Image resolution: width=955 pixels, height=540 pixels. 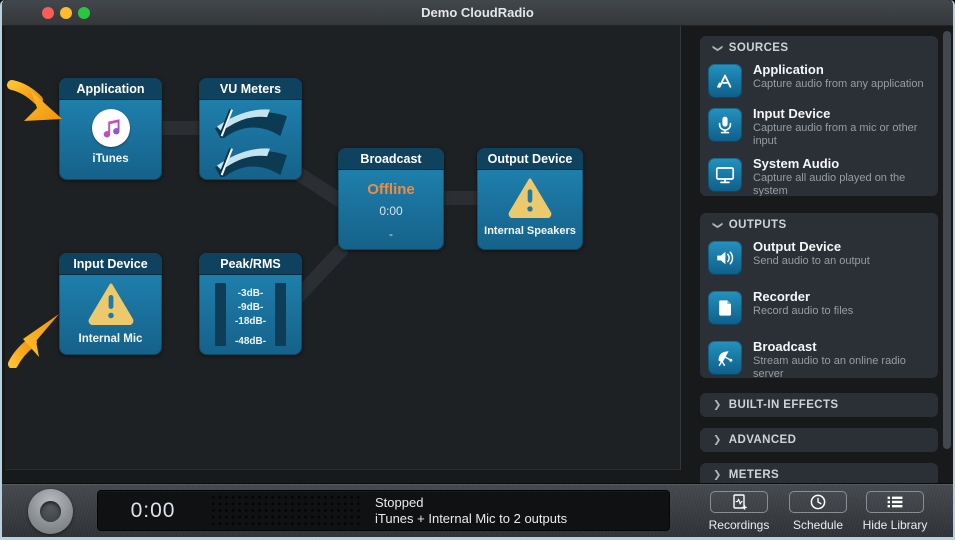 I want to click on recordings-icon, so click(x=740, y=502).